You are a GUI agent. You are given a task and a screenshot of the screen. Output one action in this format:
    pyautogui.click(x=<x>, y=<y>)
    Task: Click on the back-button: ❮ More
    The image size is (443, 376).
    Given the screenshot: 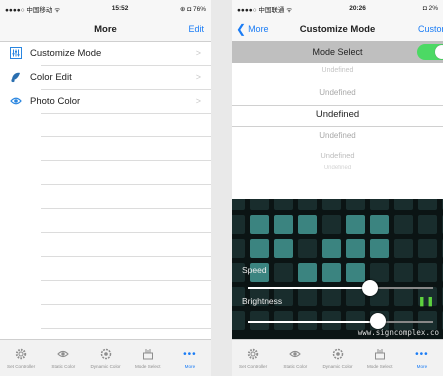 What is the action you would take?
    pyautogui.click(x=252, y=29)
    